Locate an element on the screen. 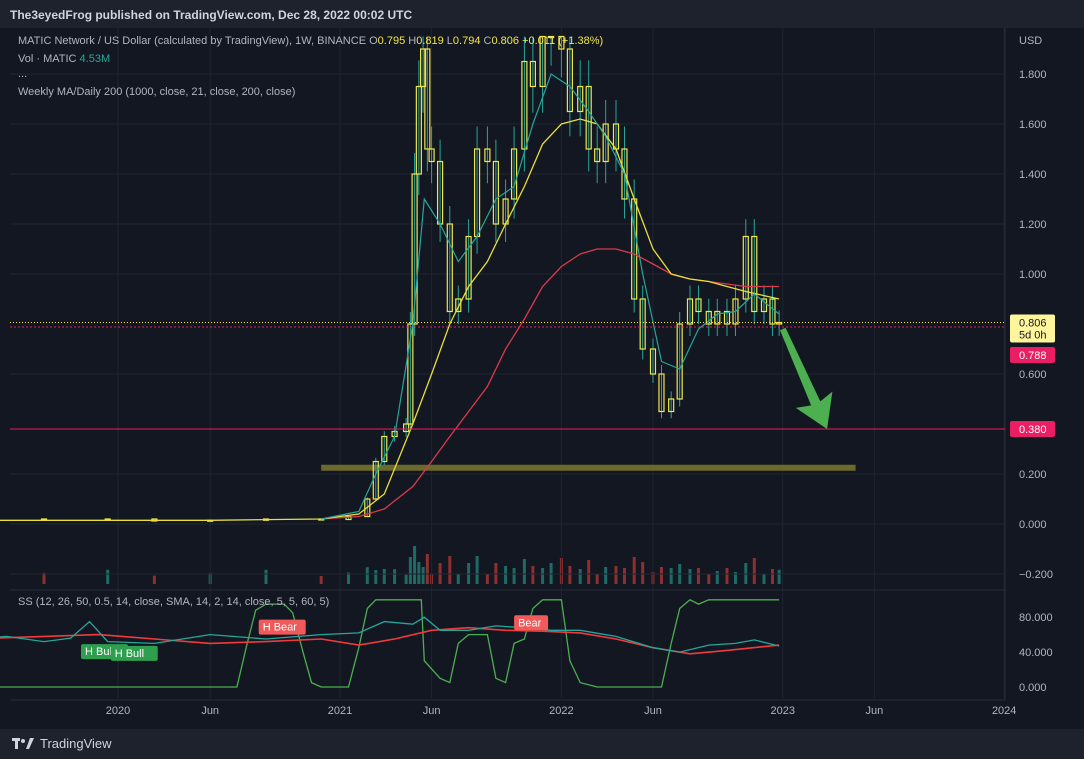  badge-last-price-value: 0.806 is located at coordinates (1033, 324).